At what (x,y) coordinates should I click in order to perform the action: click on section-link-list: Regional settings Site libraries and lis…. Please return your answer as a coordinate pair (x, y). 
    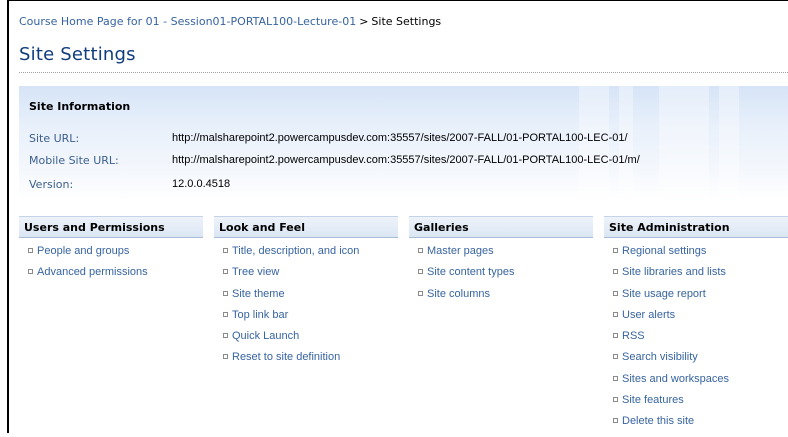
    Looking at the image, I should click on (696, 341).